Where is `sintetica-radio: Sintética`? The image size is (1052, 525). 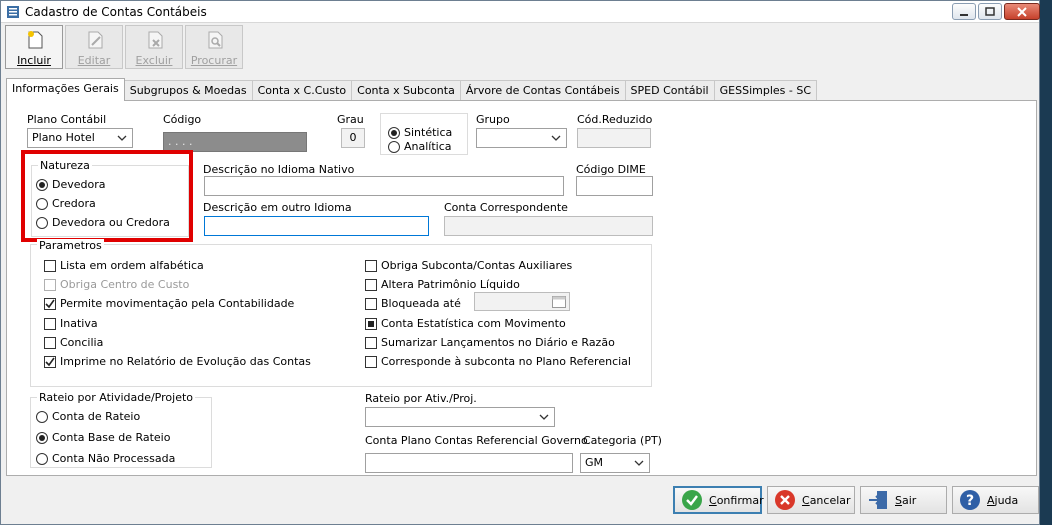 sintetica-radio: Sintética is located at coordinates (420, 132).